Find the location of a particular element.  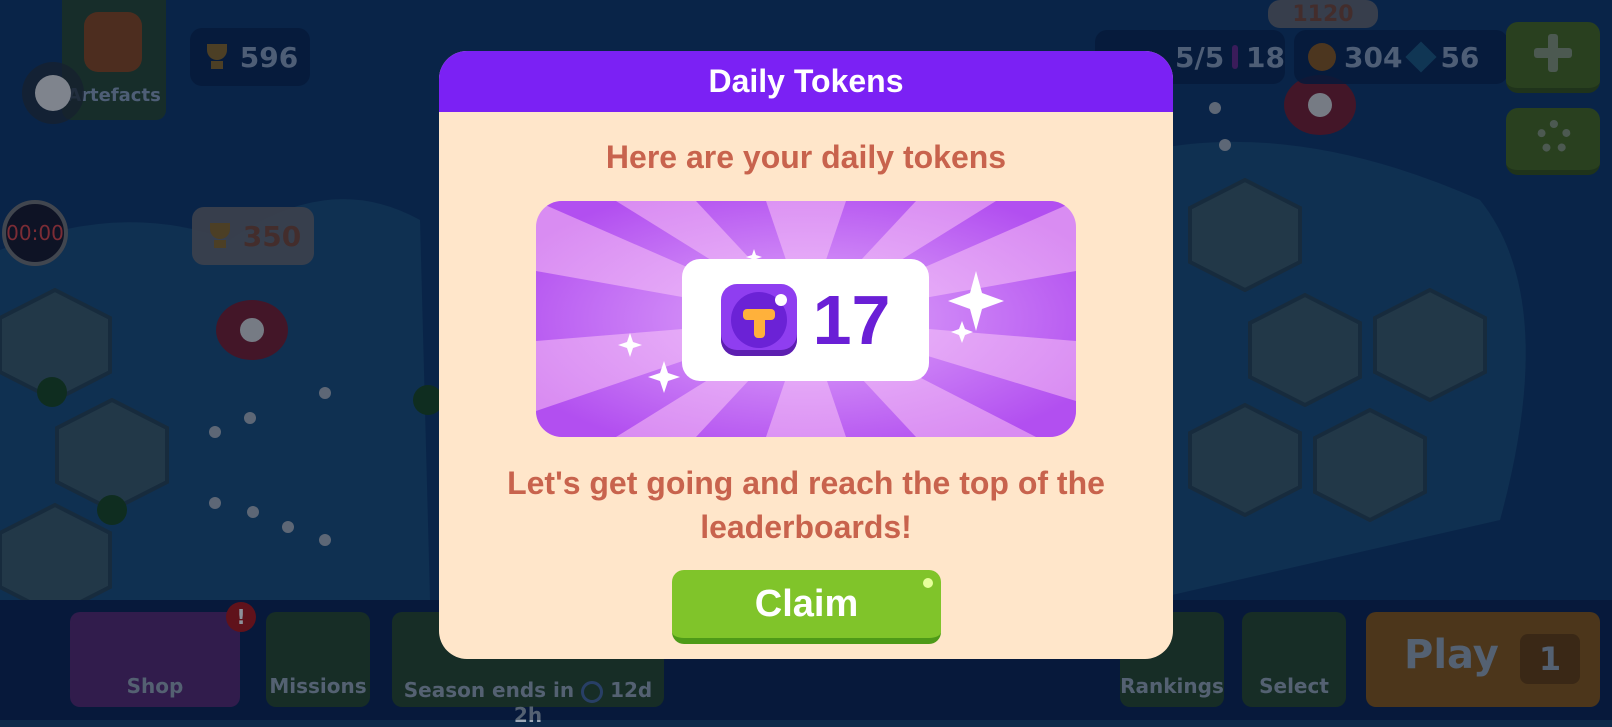

token-reward-card: 17 is located at coordinates (805, 320).